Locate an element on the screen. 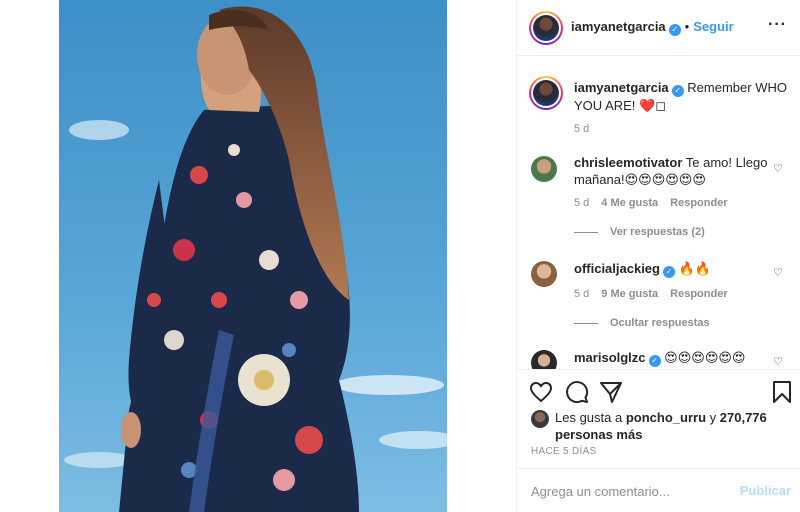  comment-text: 😍😍😍😍😍😍 is located at coordinates (705, 357).